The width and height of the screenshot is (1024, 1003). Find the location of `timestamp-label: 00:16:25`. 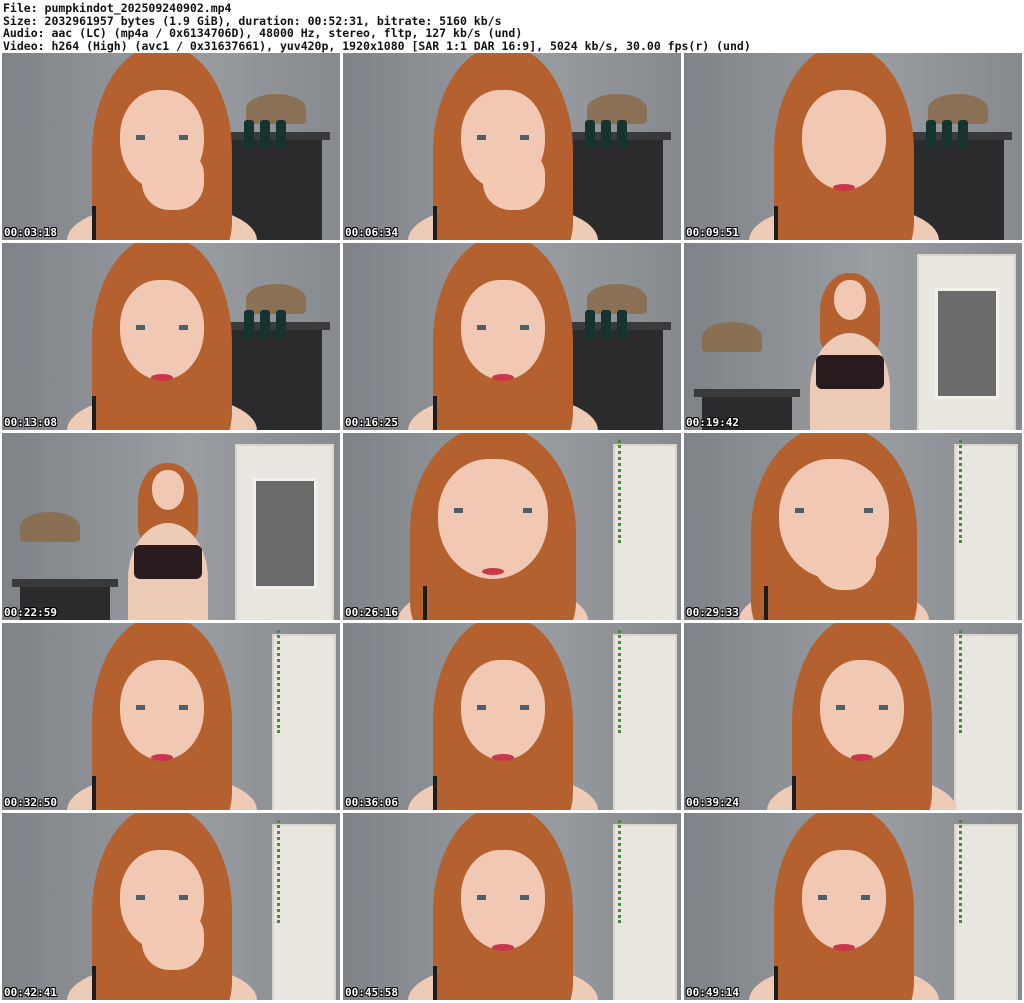

timestamp-label: 00:16:25 is located at coordinates (371, 422).